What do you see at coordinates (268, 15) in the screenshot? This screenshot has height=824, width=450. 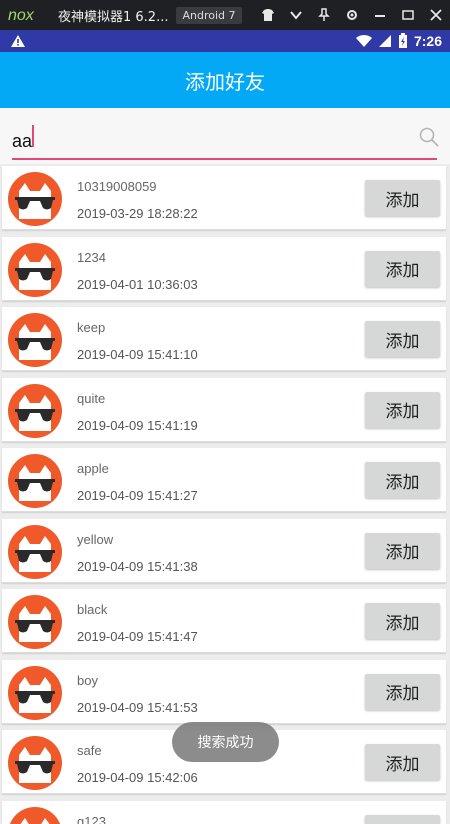 I see `shirt-icon` at bounding box center [268, 15].